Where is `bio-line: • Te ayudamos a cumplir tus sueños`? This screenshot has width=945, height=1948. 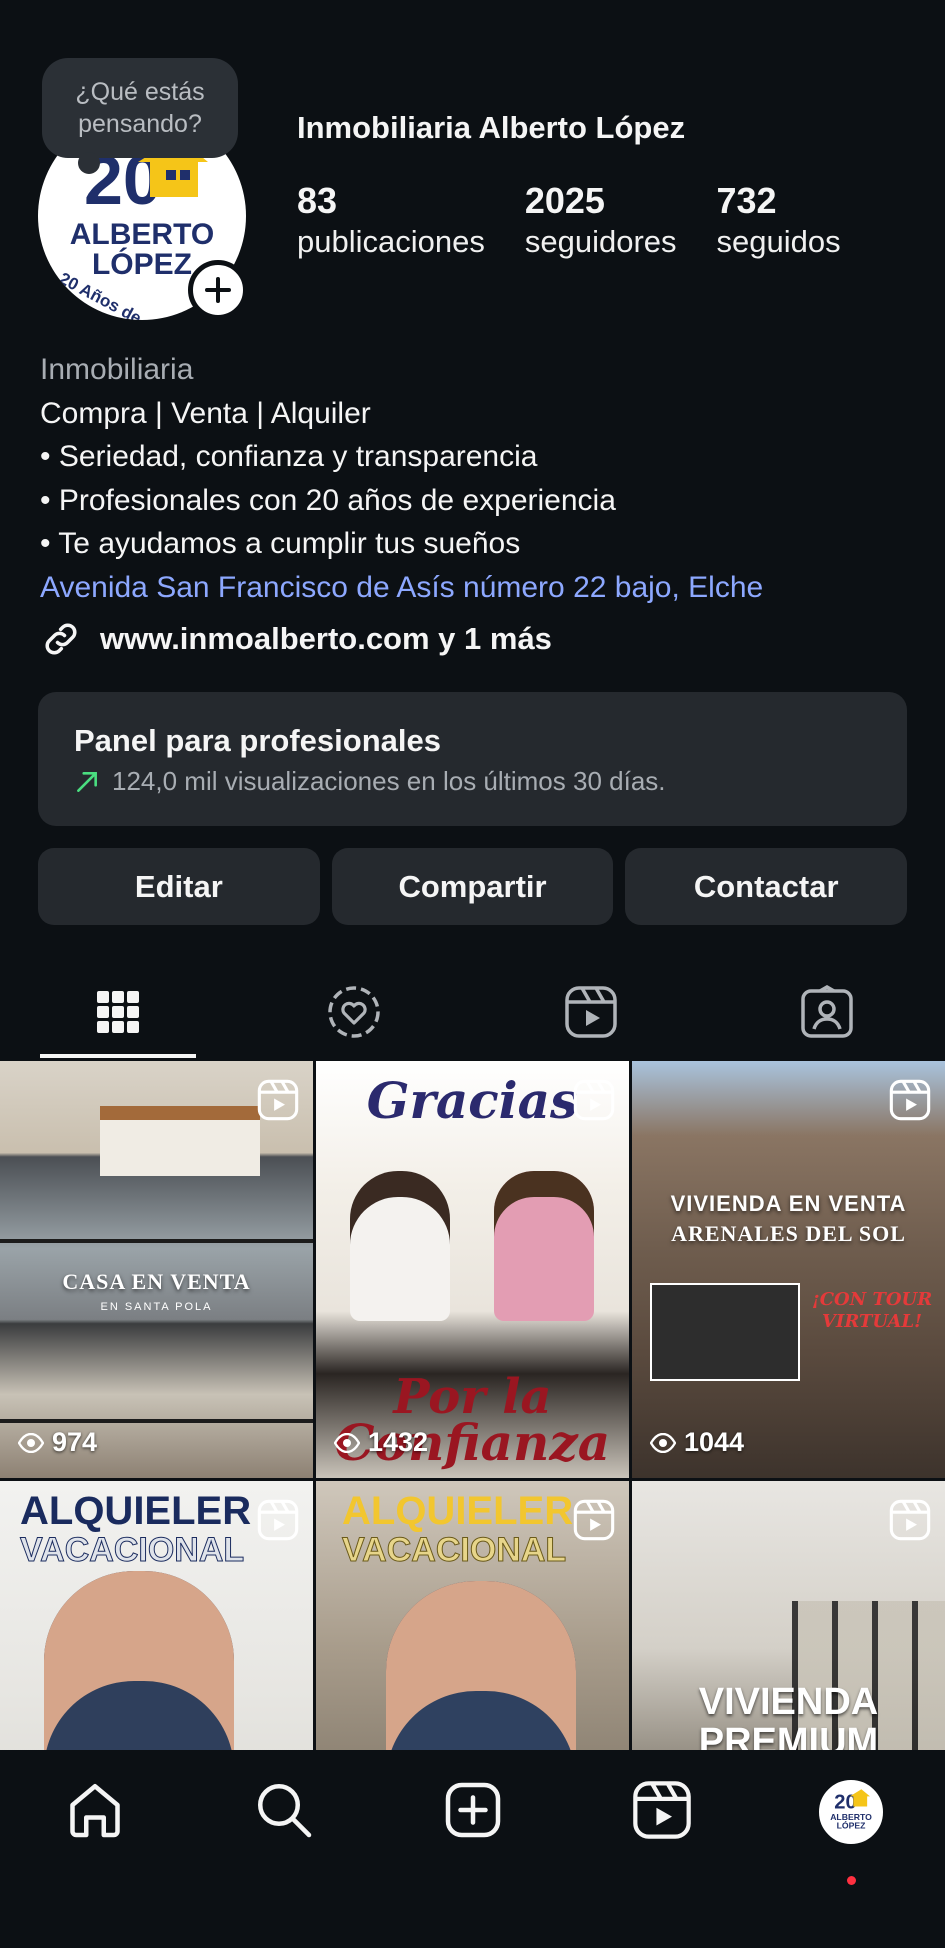
bio-line: • Te ayudamos a cumplir tus sueños is located at coordinates (280, 543).